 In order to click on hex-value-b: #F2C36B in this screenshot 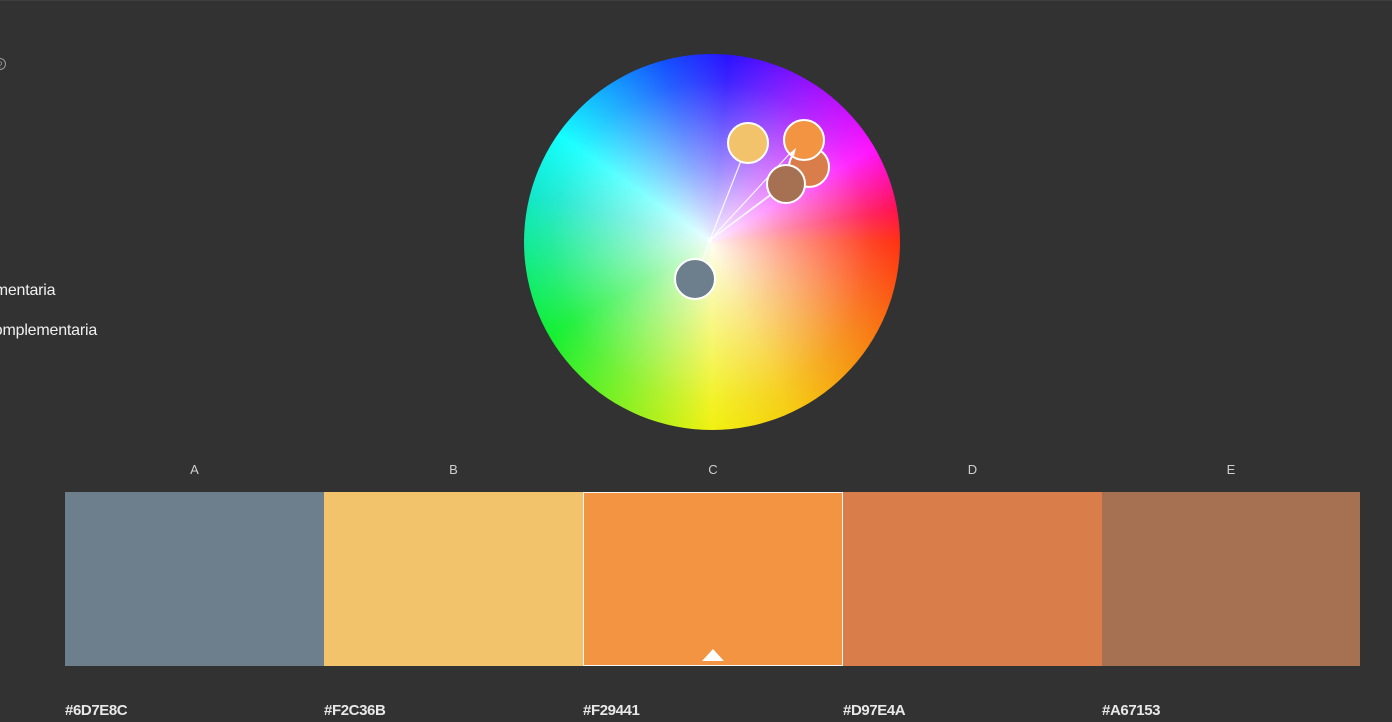, I will do `click(355, 710)`.